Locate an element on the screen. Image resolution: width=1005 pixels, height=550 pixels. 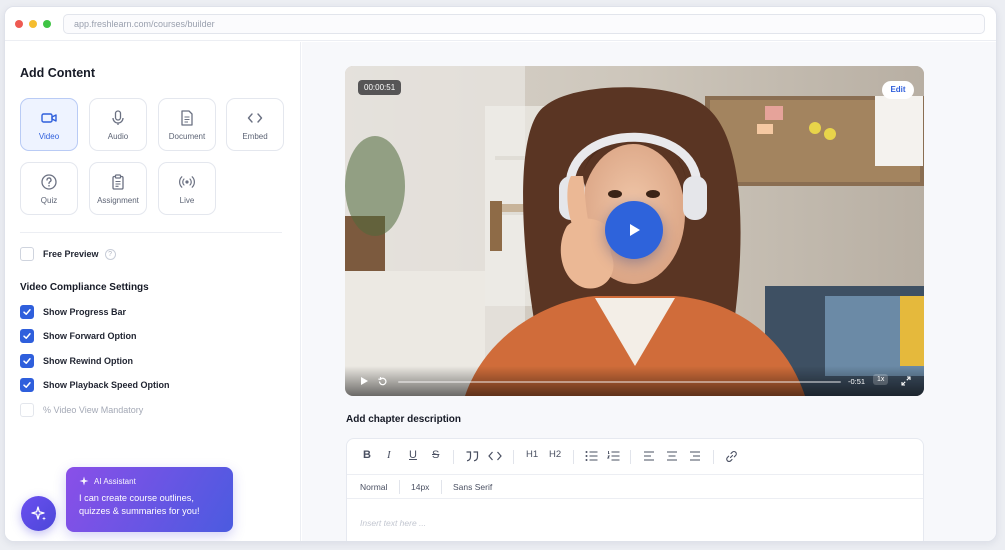
content-type-label: Video is located at coordinates (49, 136).